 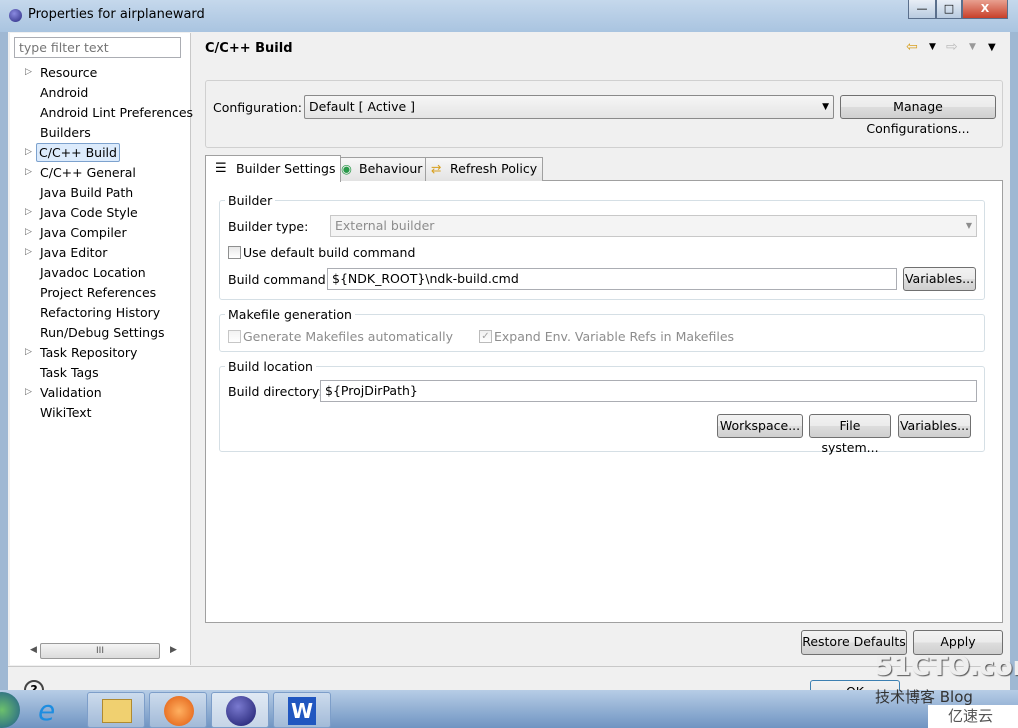 What do you see at coordinates (89, 212) in the screenshot?
I see `tree-item: Java Code Style` at bounding box center [89, 212].